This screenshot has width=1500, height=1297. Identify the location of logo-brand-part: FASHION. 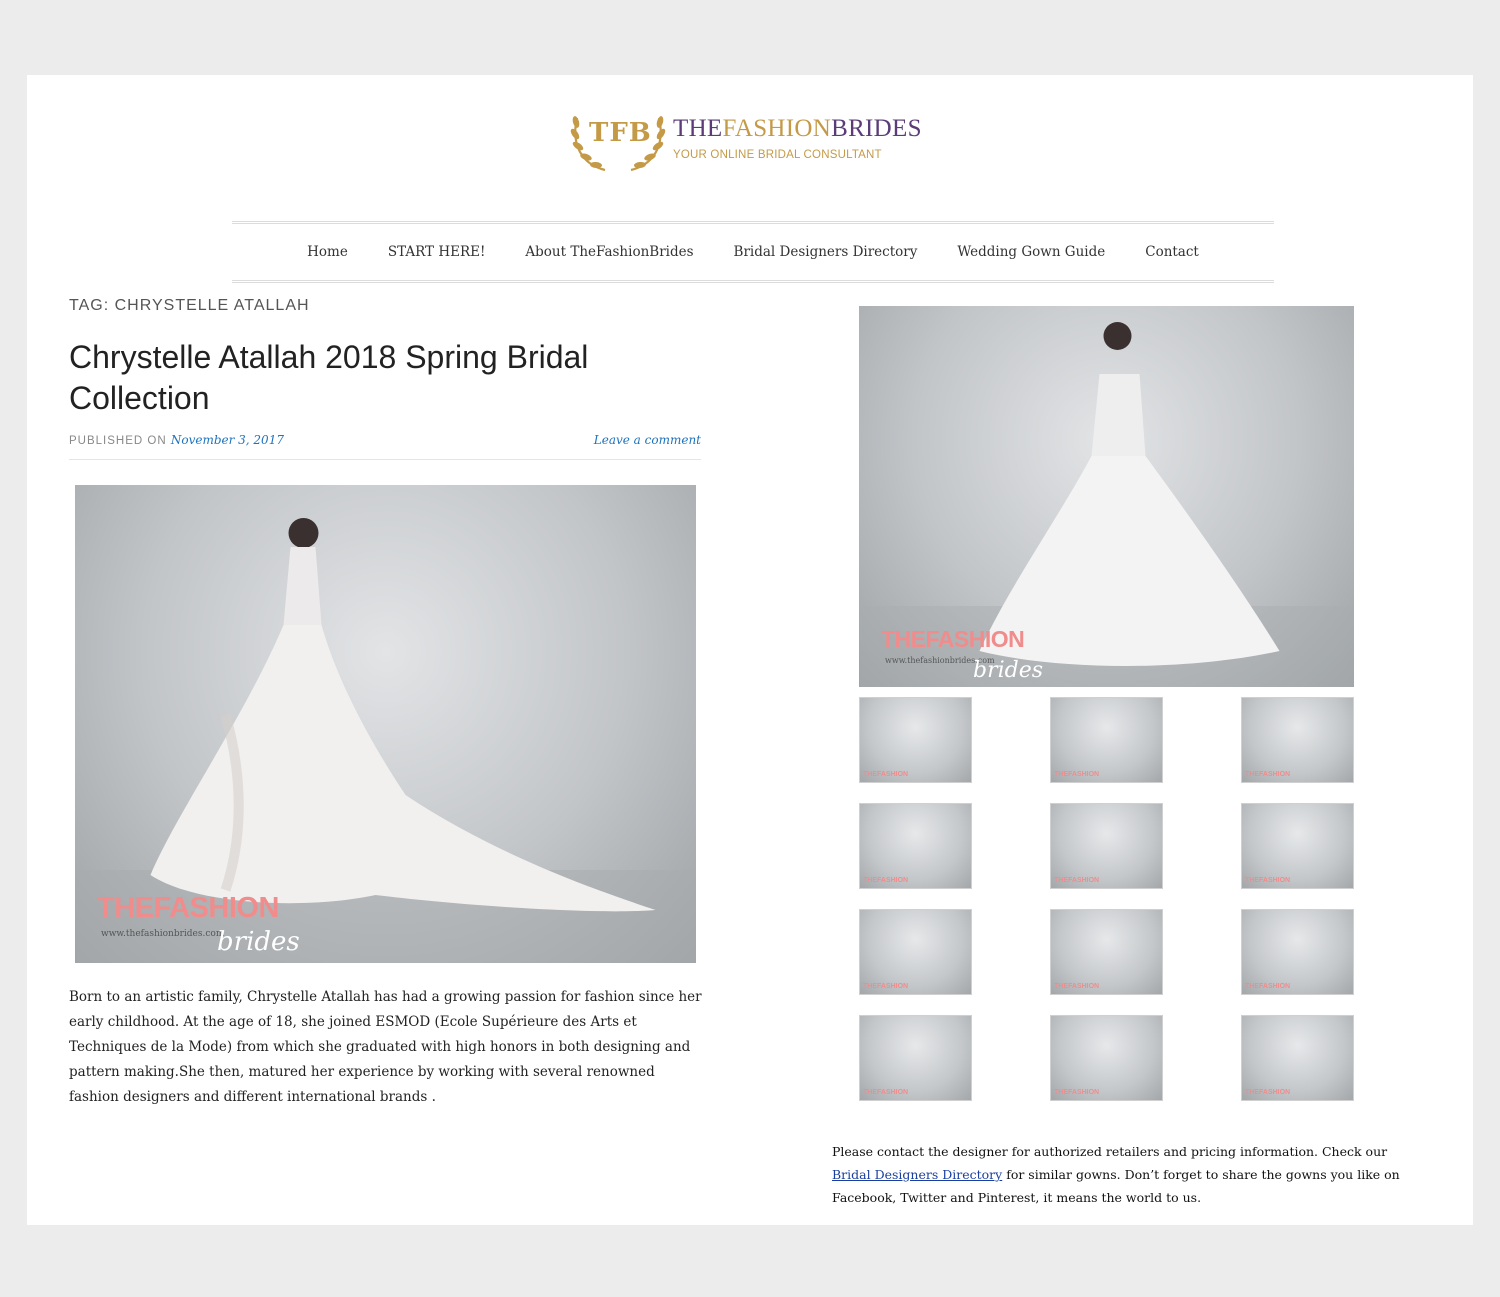
(777, 128).